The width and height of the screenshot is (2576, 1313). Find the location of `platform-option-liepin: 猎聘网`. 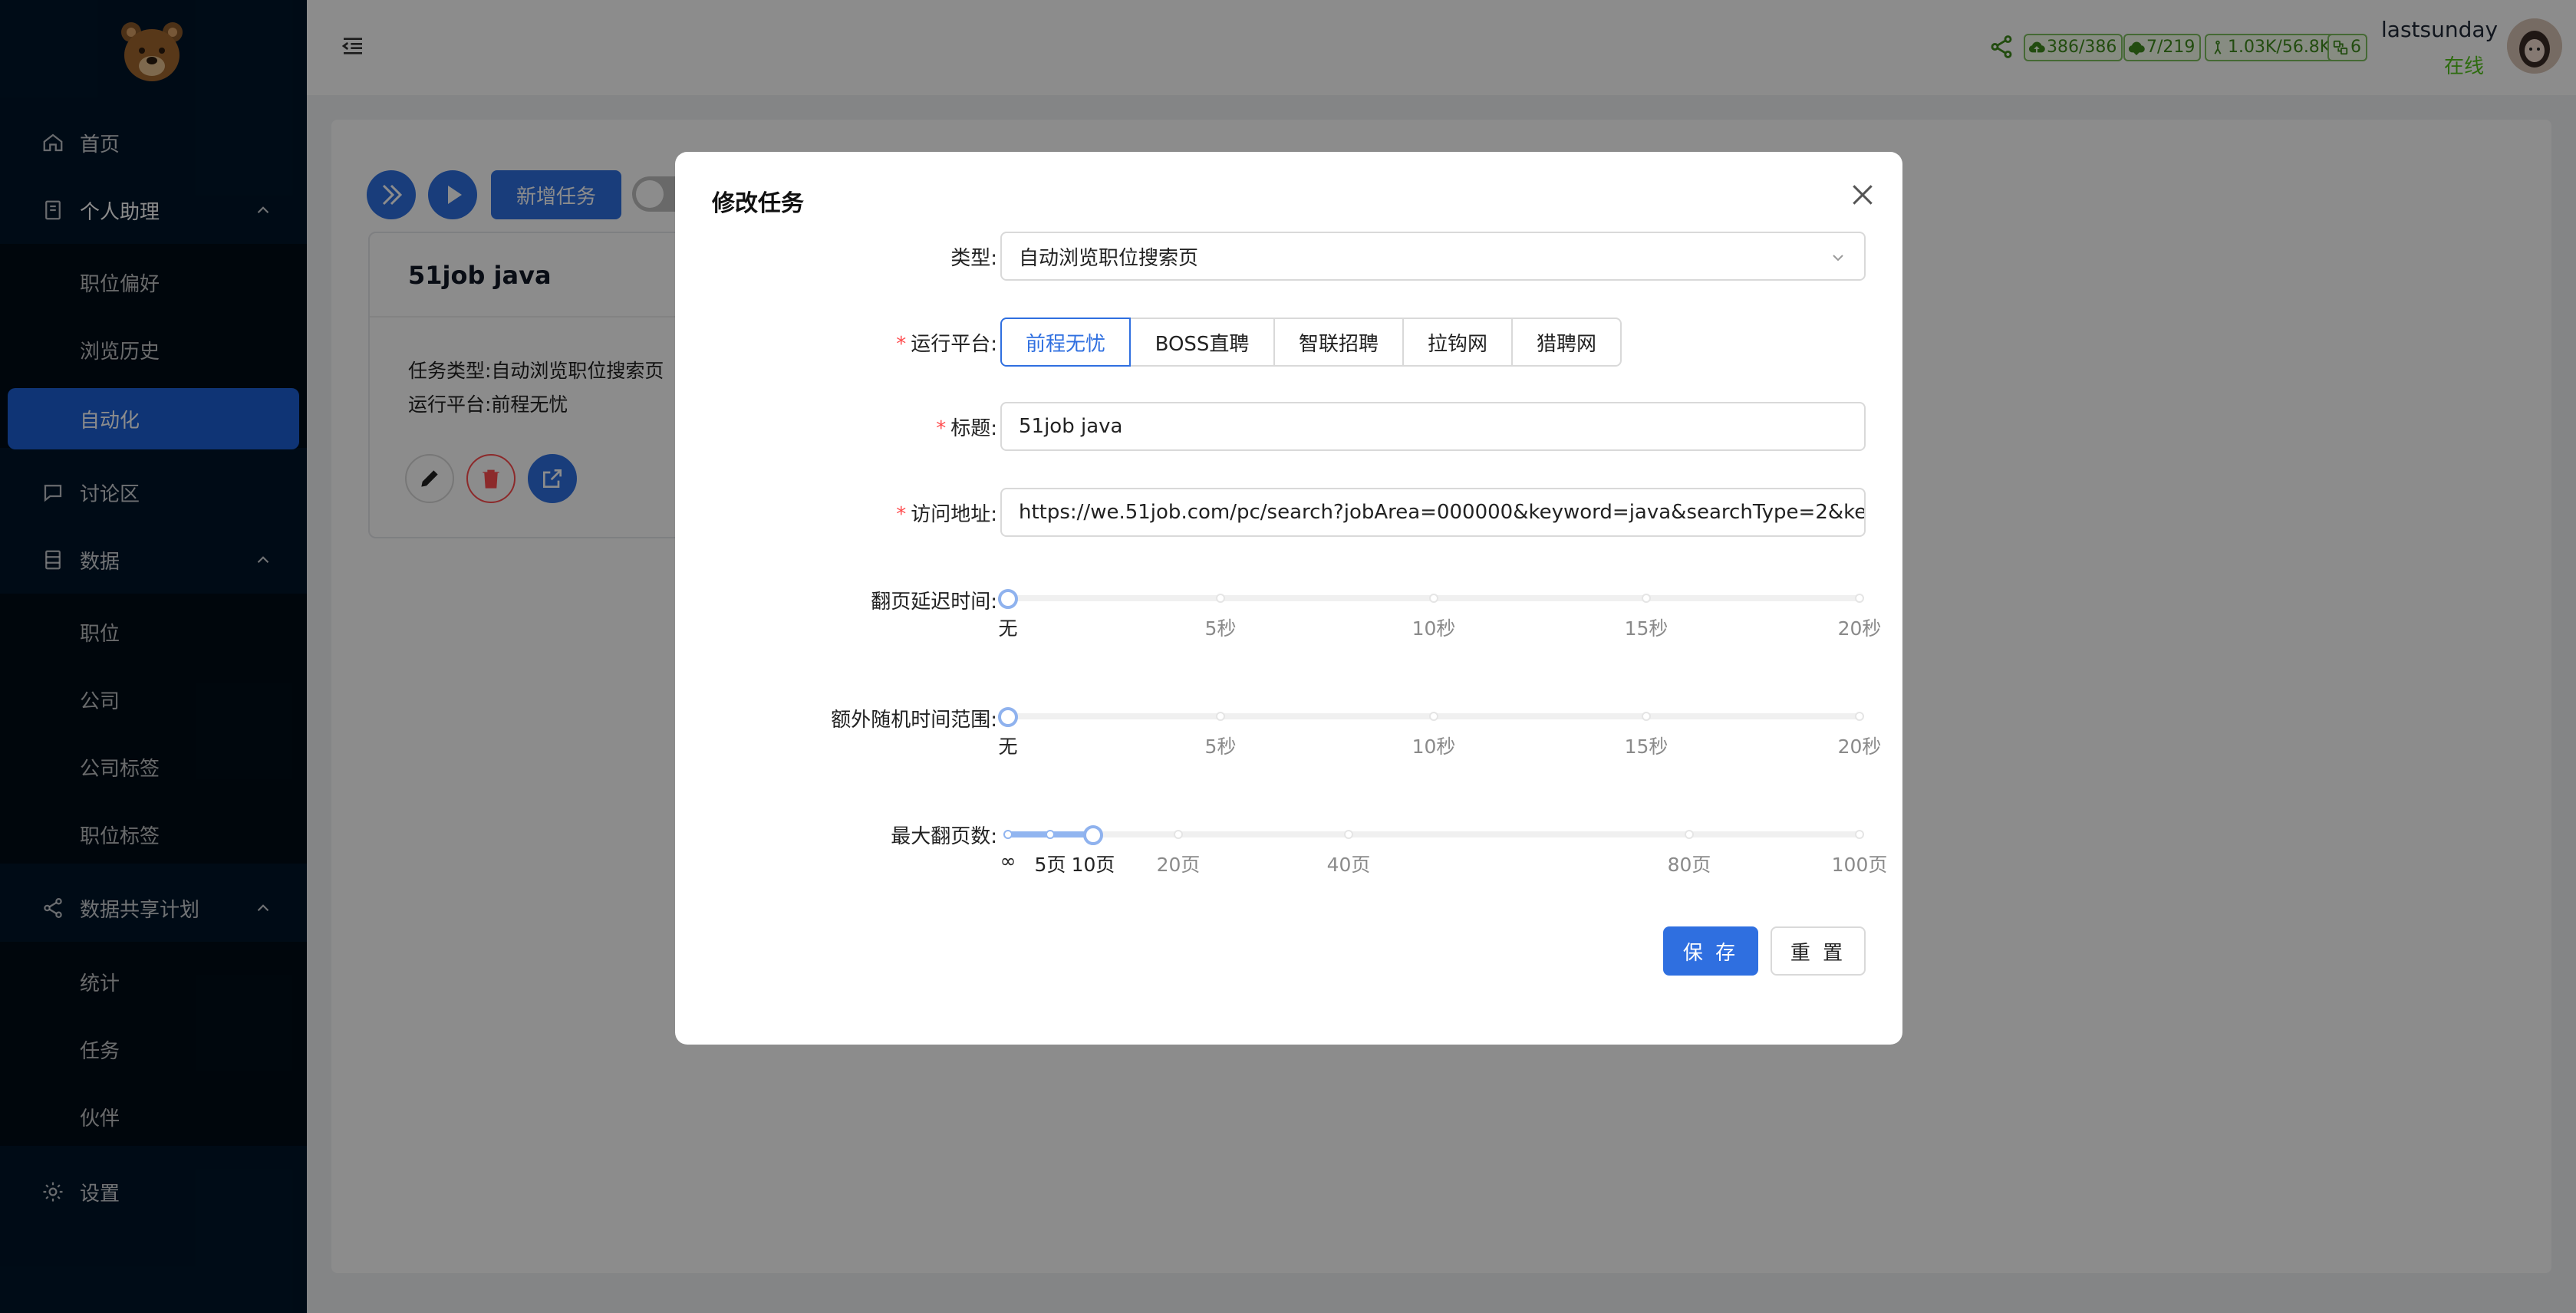

platform-option-liepin: 猎聘网 is located at coordinates (1566, 342).